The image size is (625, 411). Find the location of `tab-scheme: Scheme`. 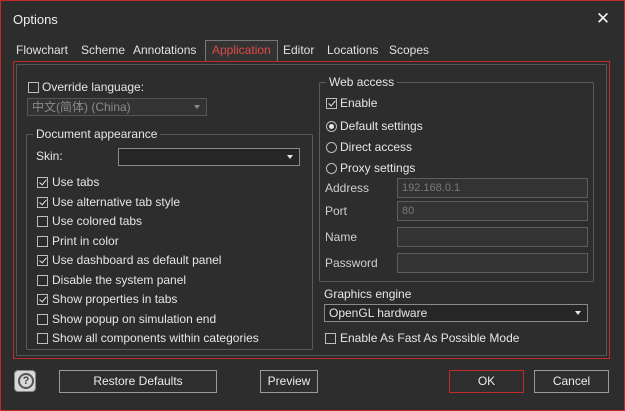

tab-scheme: Scheme is located at coordinates (103, 51).